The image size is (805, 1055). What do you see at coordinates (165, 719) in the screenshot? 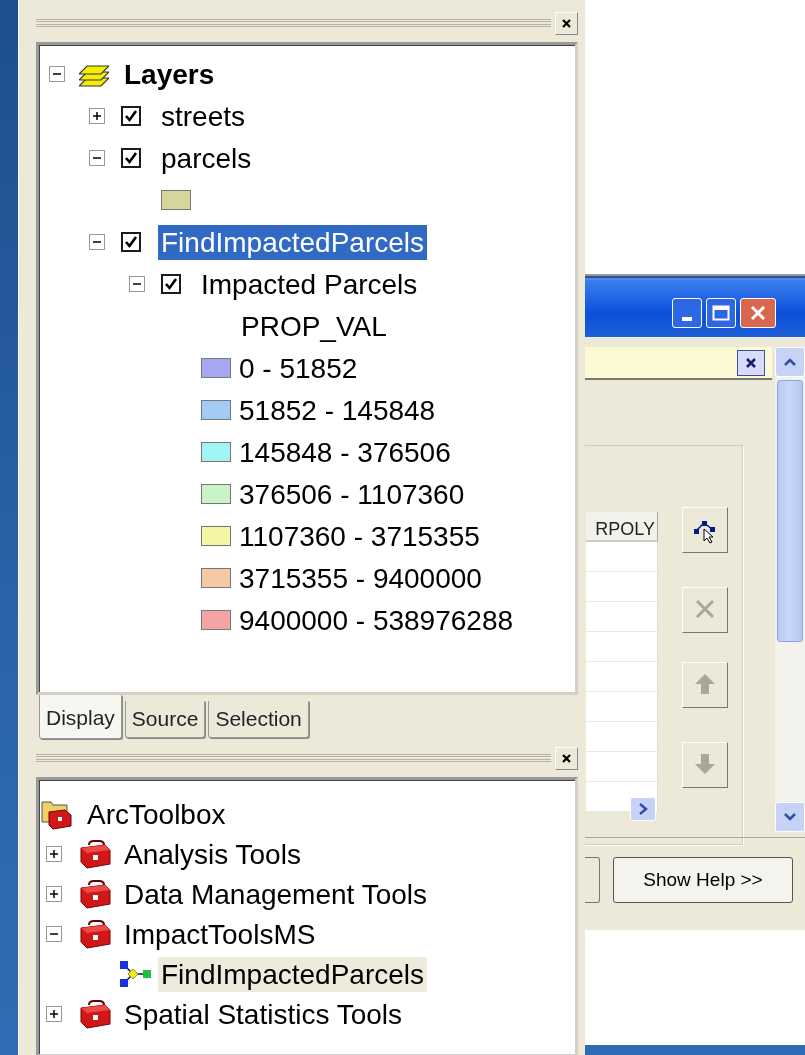
I see `tab: Source` at bounding box center [165, 719].